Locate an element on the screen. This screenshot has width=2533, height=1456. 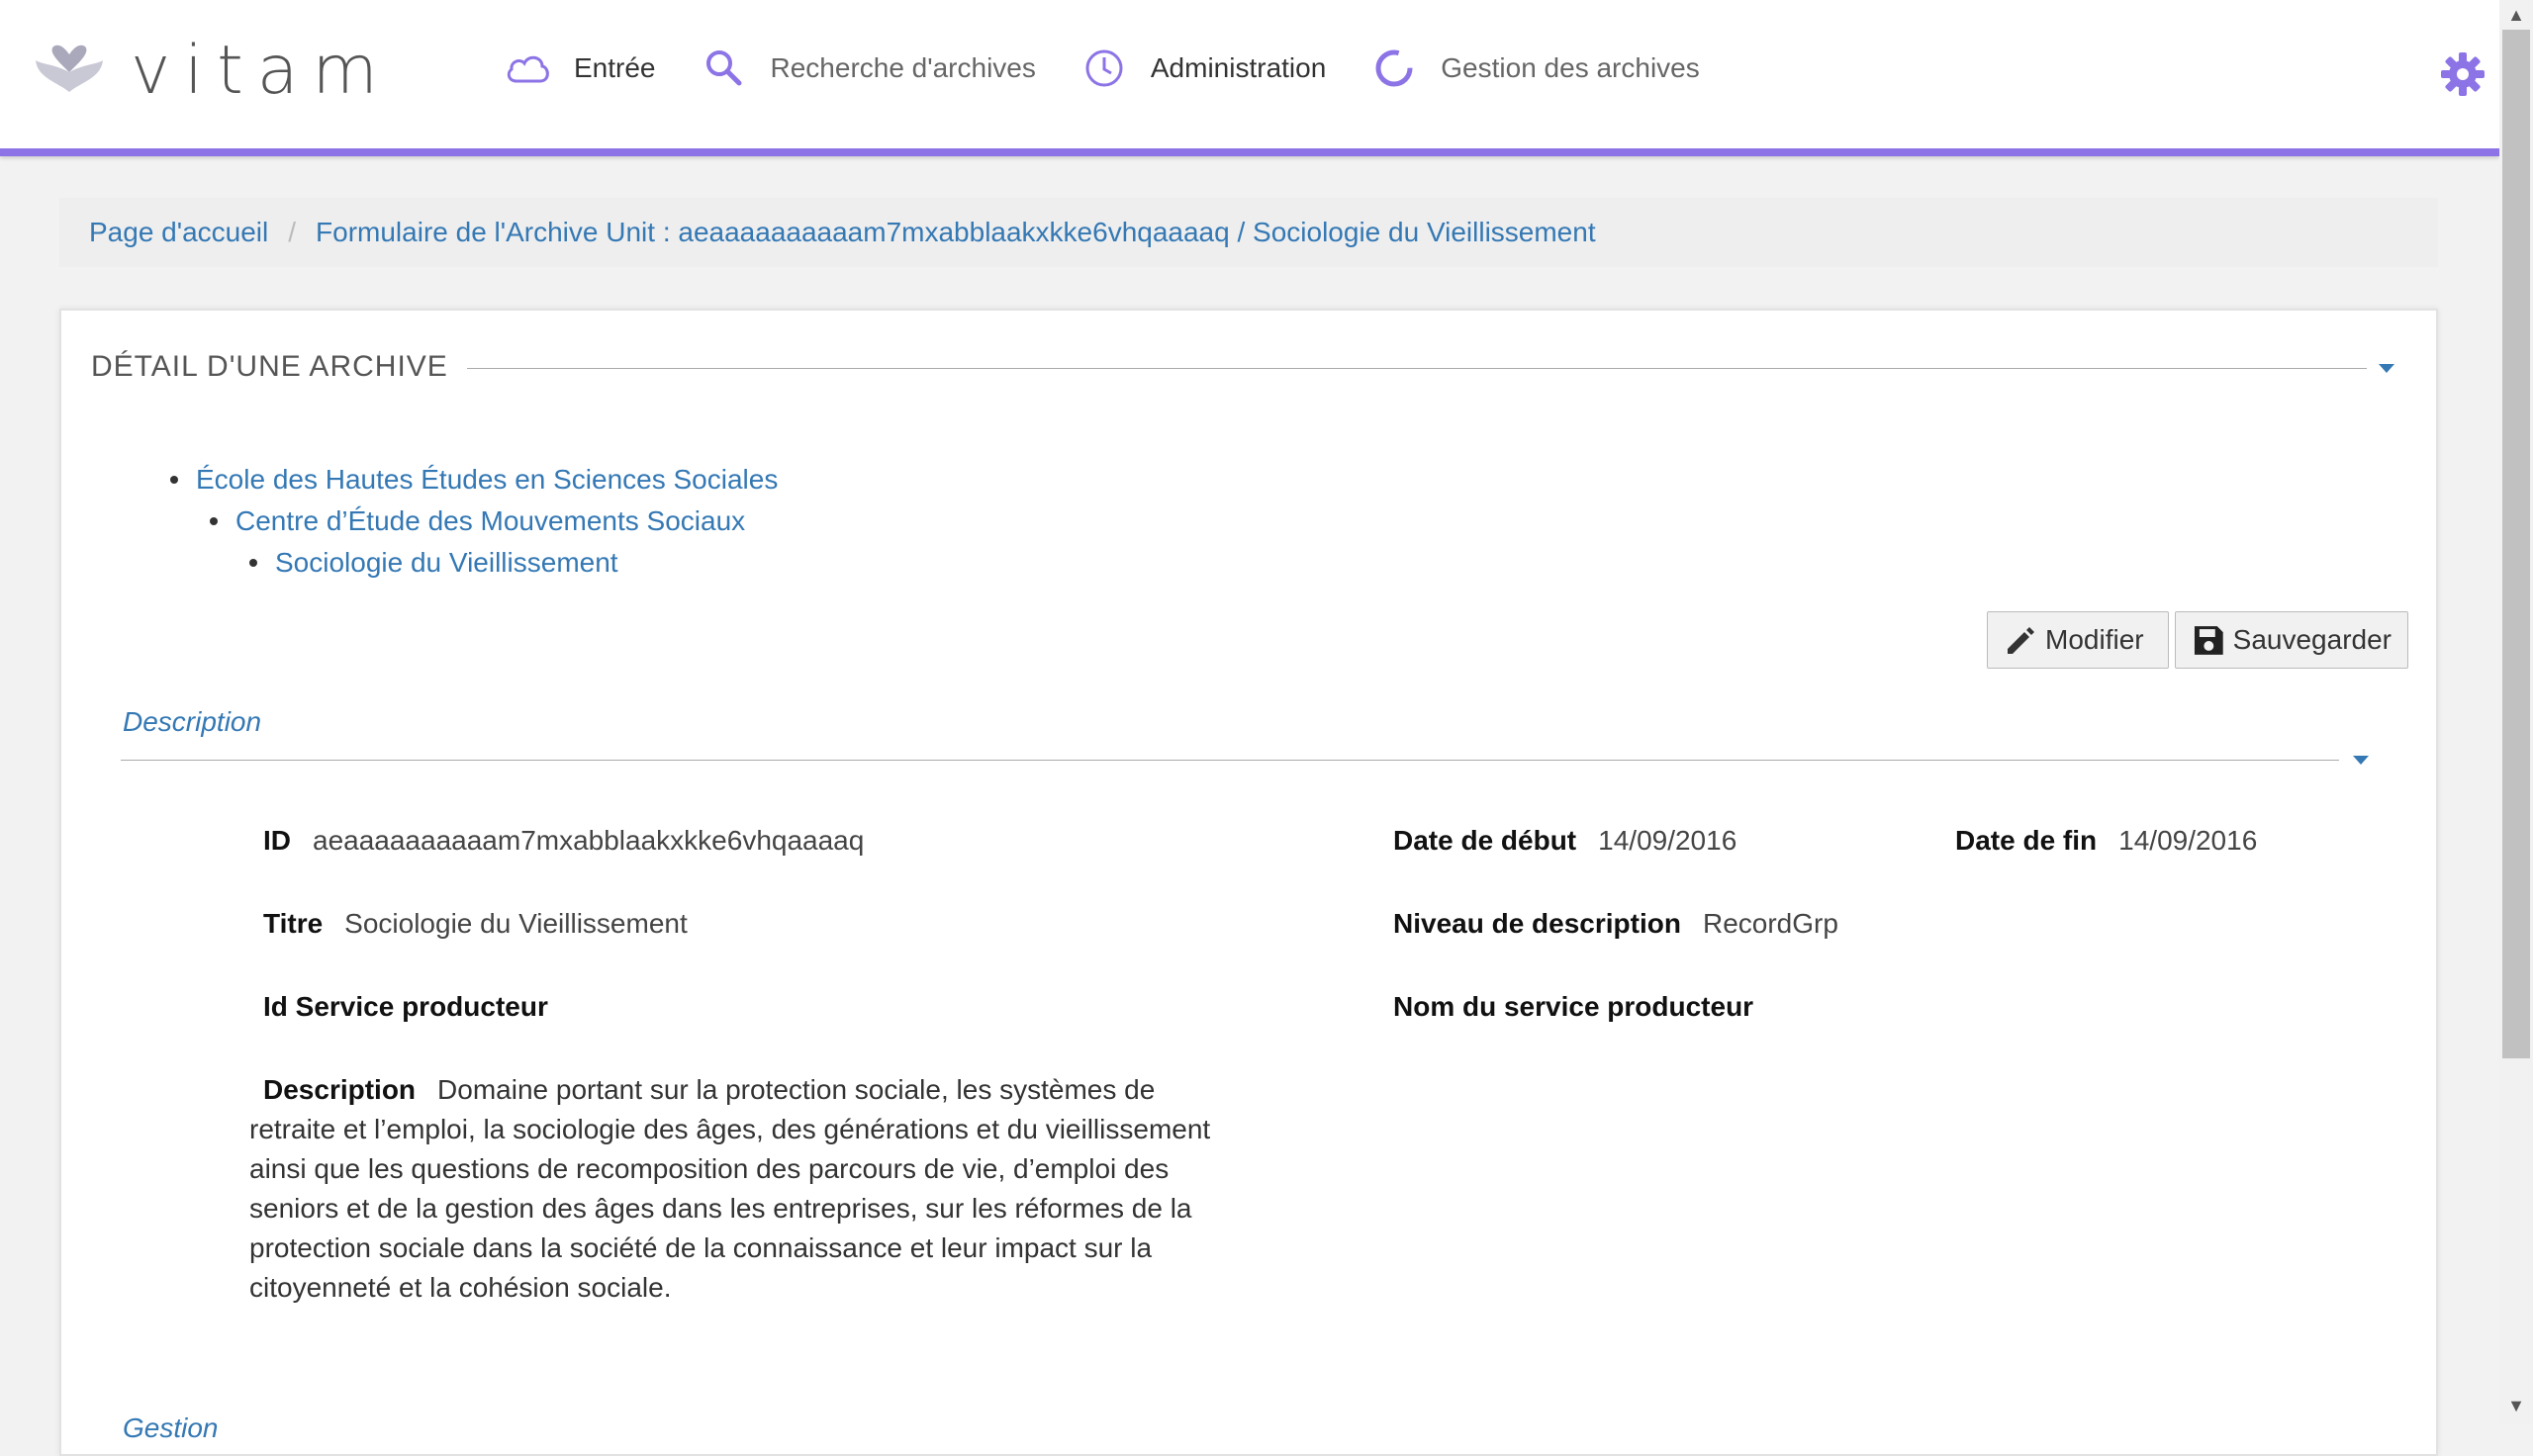
field-label: Date de début is located at coordinates (1485, 840).